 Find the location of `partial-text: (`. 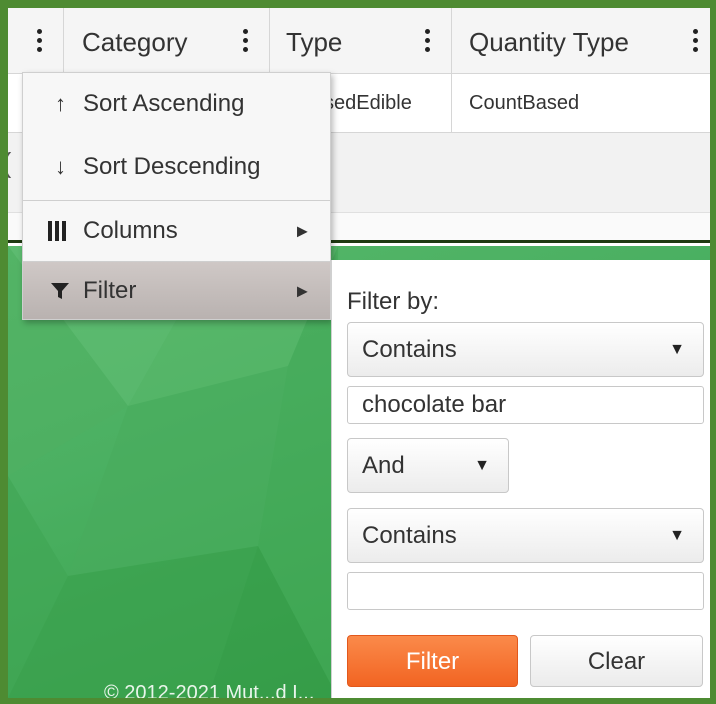

partial-text: ( is located at coordinates (9, 163).